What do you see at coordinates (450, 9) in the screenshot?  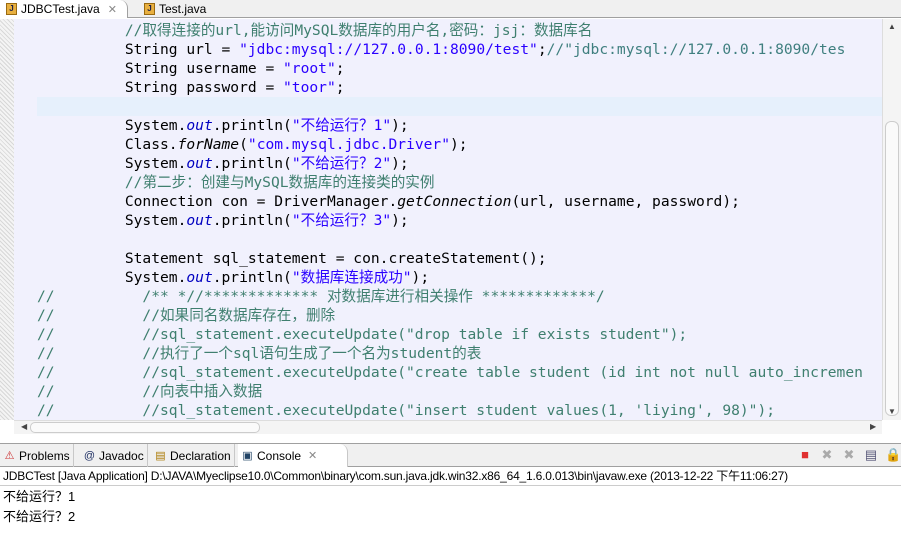 I see `editor-tab-bar: J JDBCTest.java ✕ J Test.java` at bounding box center [450, 9].